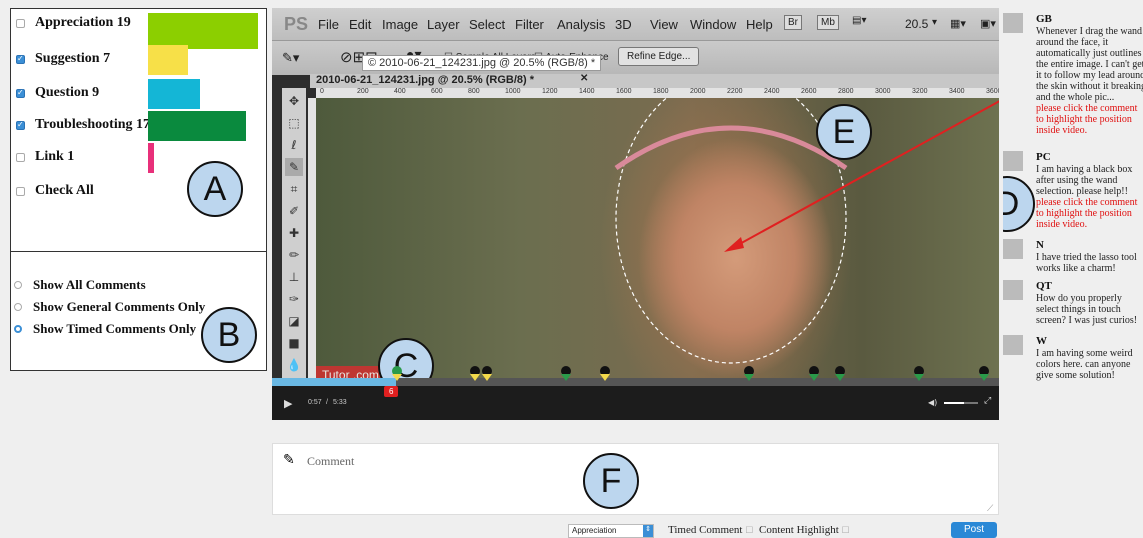 The width and height of the screenshot is (1143, 538). What do you see at coordinates (20, 157) in the screenshot?
I see `link-checkbox` at bounding box center [20, 157].